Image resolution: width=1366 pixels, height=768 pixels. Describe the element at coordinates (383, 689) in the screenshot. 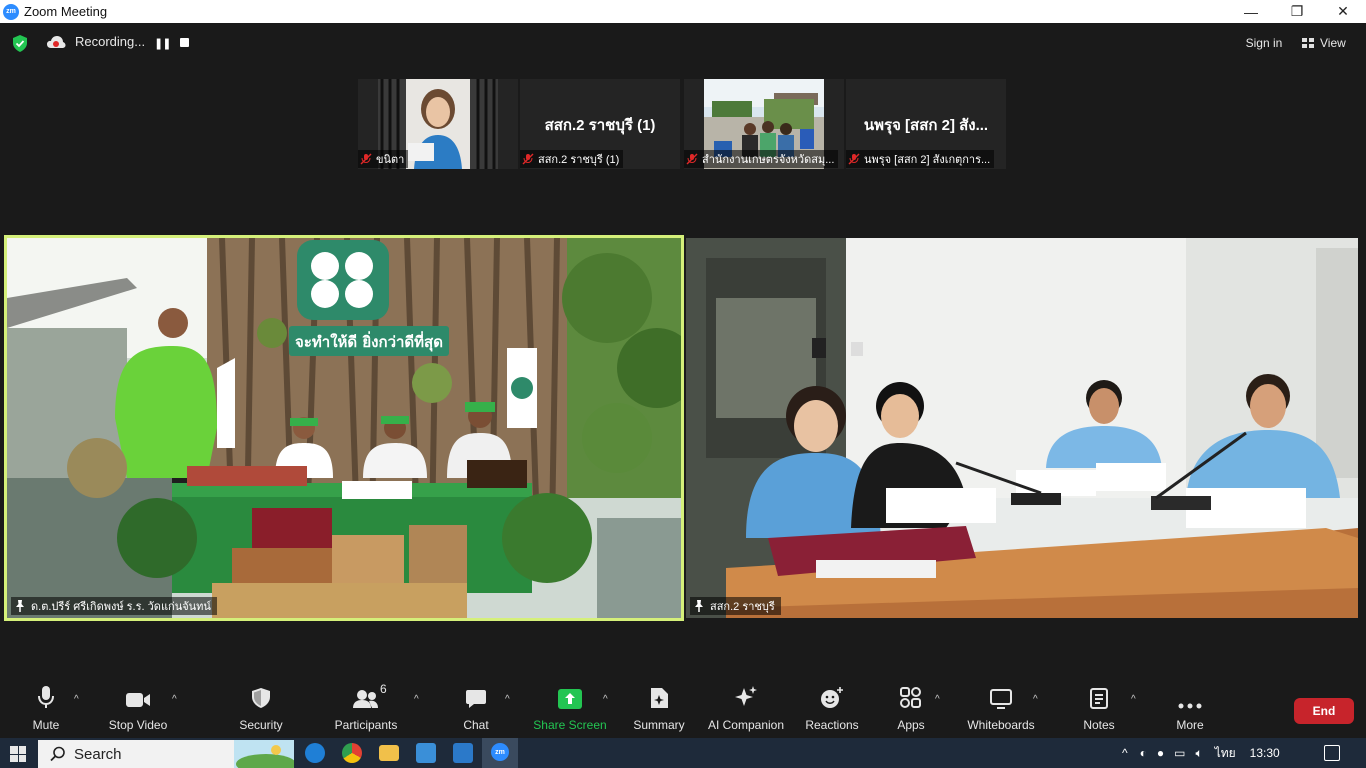

I see `participants-count: 6` at that location.